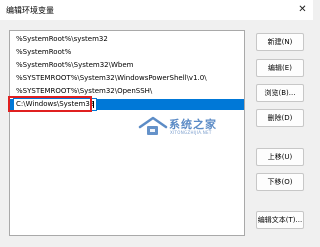 This screenshot has width=320, height=247. Describe the element at coordinates (50, 104) in the screenshot. I see `highlight-frame` at that location.